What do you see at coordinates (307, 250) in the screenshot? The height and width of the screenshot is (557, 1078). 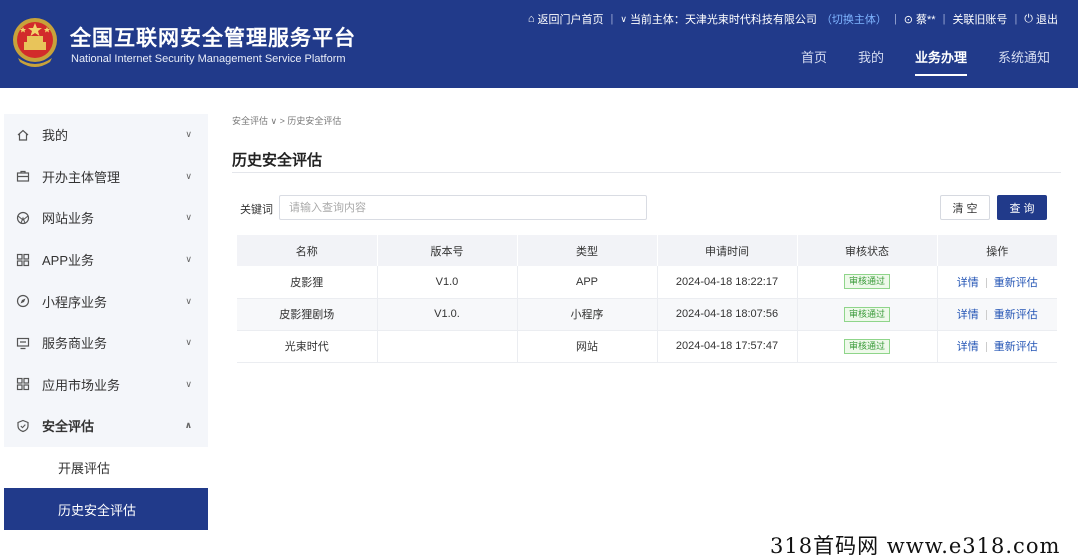 I see `column-header-name: 名称` at bounding box center [307, 250].